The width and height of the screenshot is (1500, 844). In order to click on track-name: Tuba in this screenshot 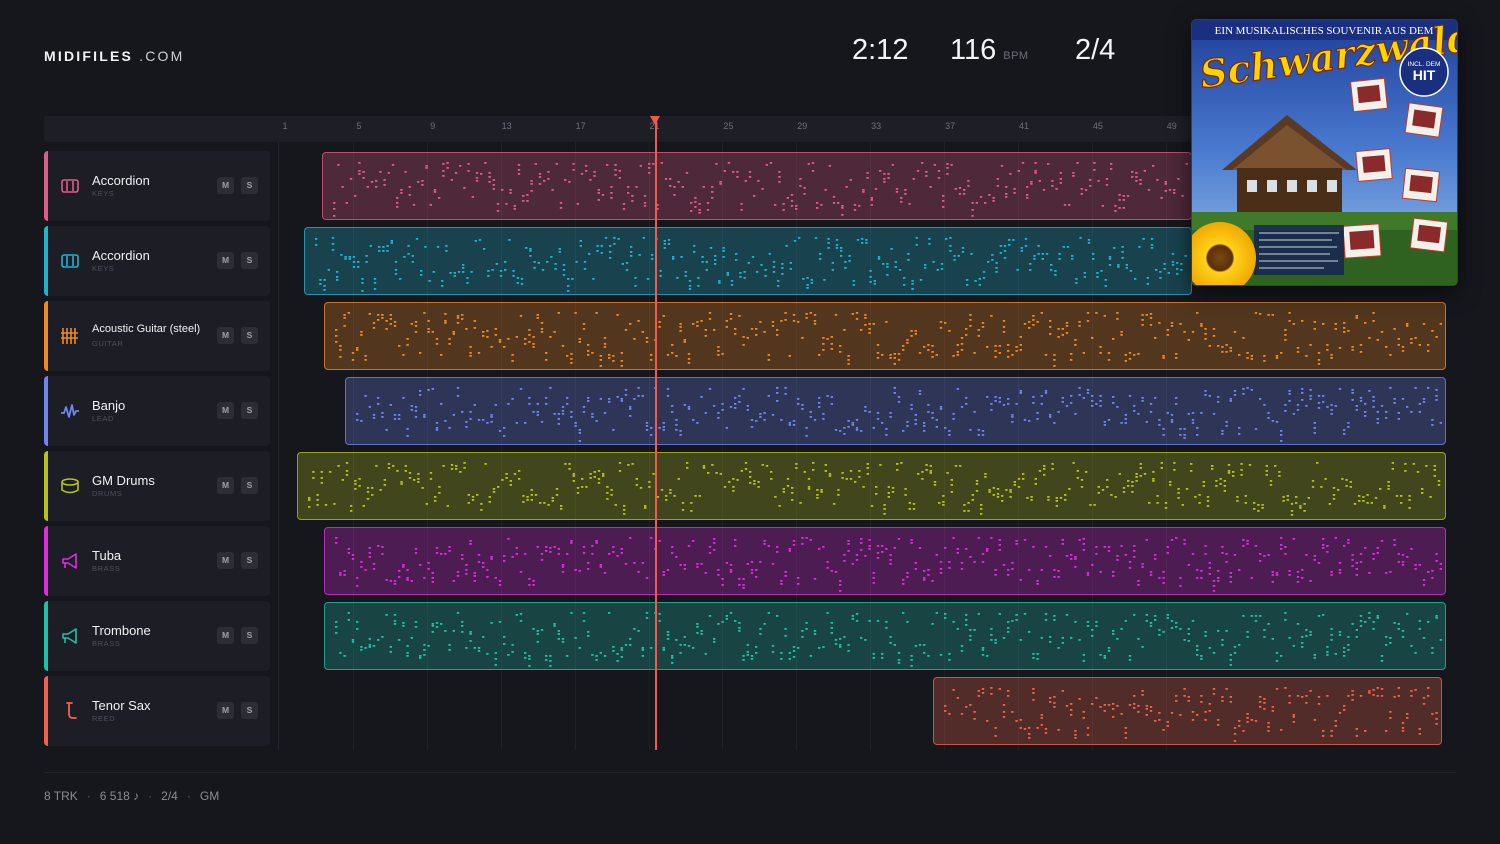, I will do `click(107, 555)`.